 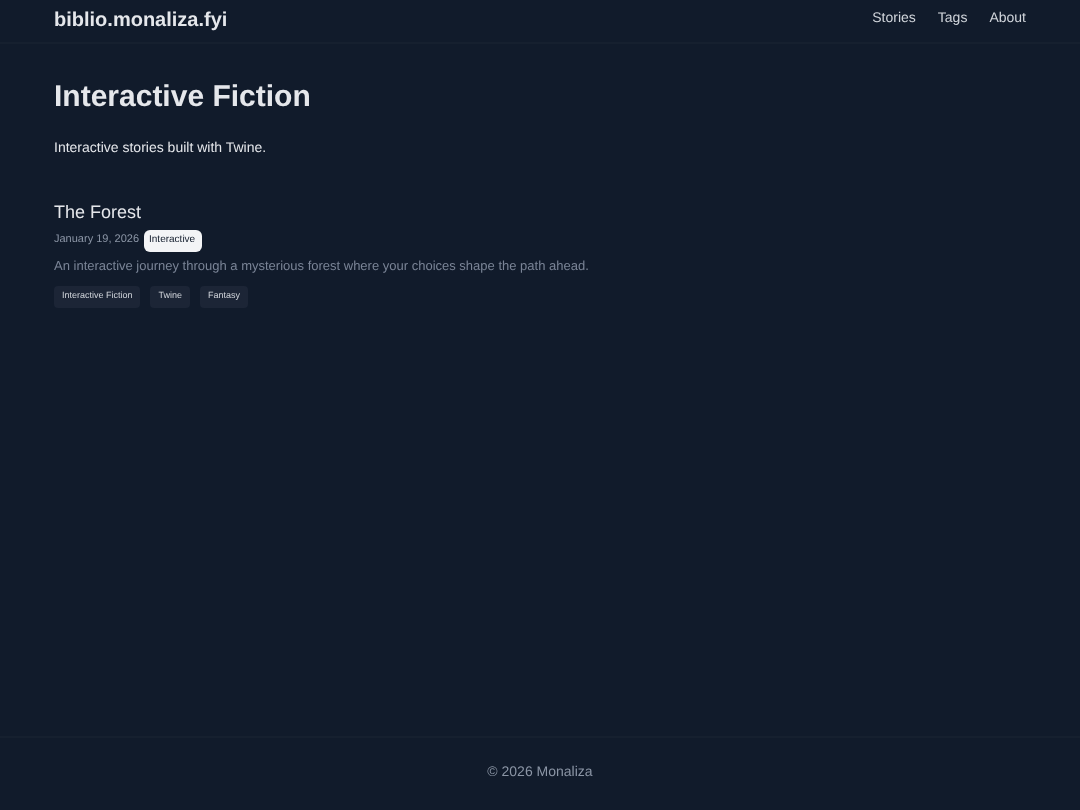 What do you see at coordinates (141, 21) in the screenshot?
I see `site-title: biblio.monaliza.fyi` at bounding box center [141, 21].